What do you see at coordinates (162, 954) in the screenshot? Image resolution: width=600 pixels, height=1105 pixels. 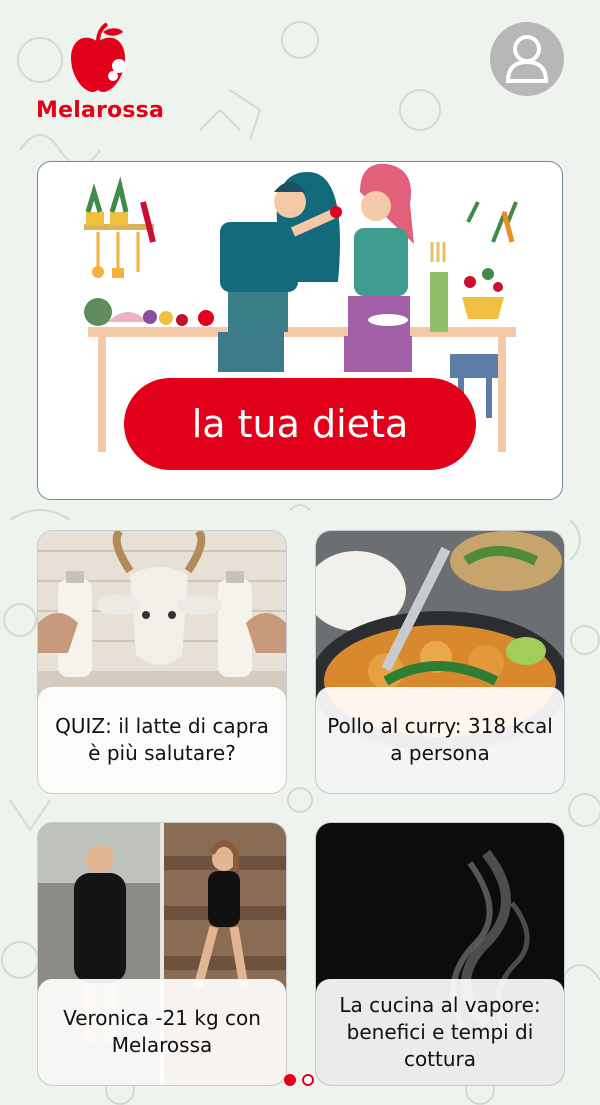 I see `article-card-success-story: Veronica -21 kg con Melarossa` at bounding box center [162, 954].